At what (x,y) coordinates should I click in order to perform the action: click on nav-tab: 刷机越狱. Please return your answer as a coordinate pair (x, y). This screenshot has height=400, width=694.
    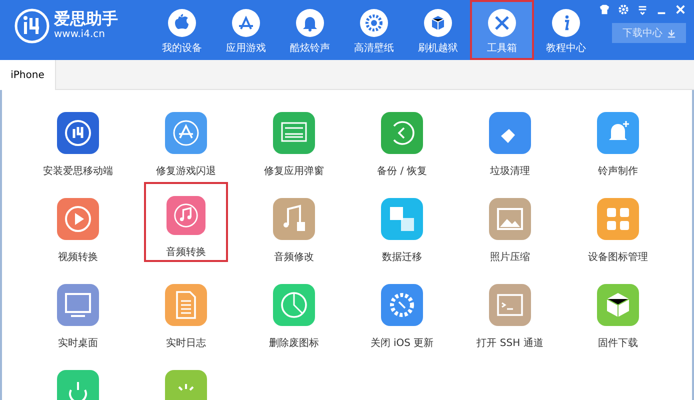
    Looking at the image, I should click on (438, 30).